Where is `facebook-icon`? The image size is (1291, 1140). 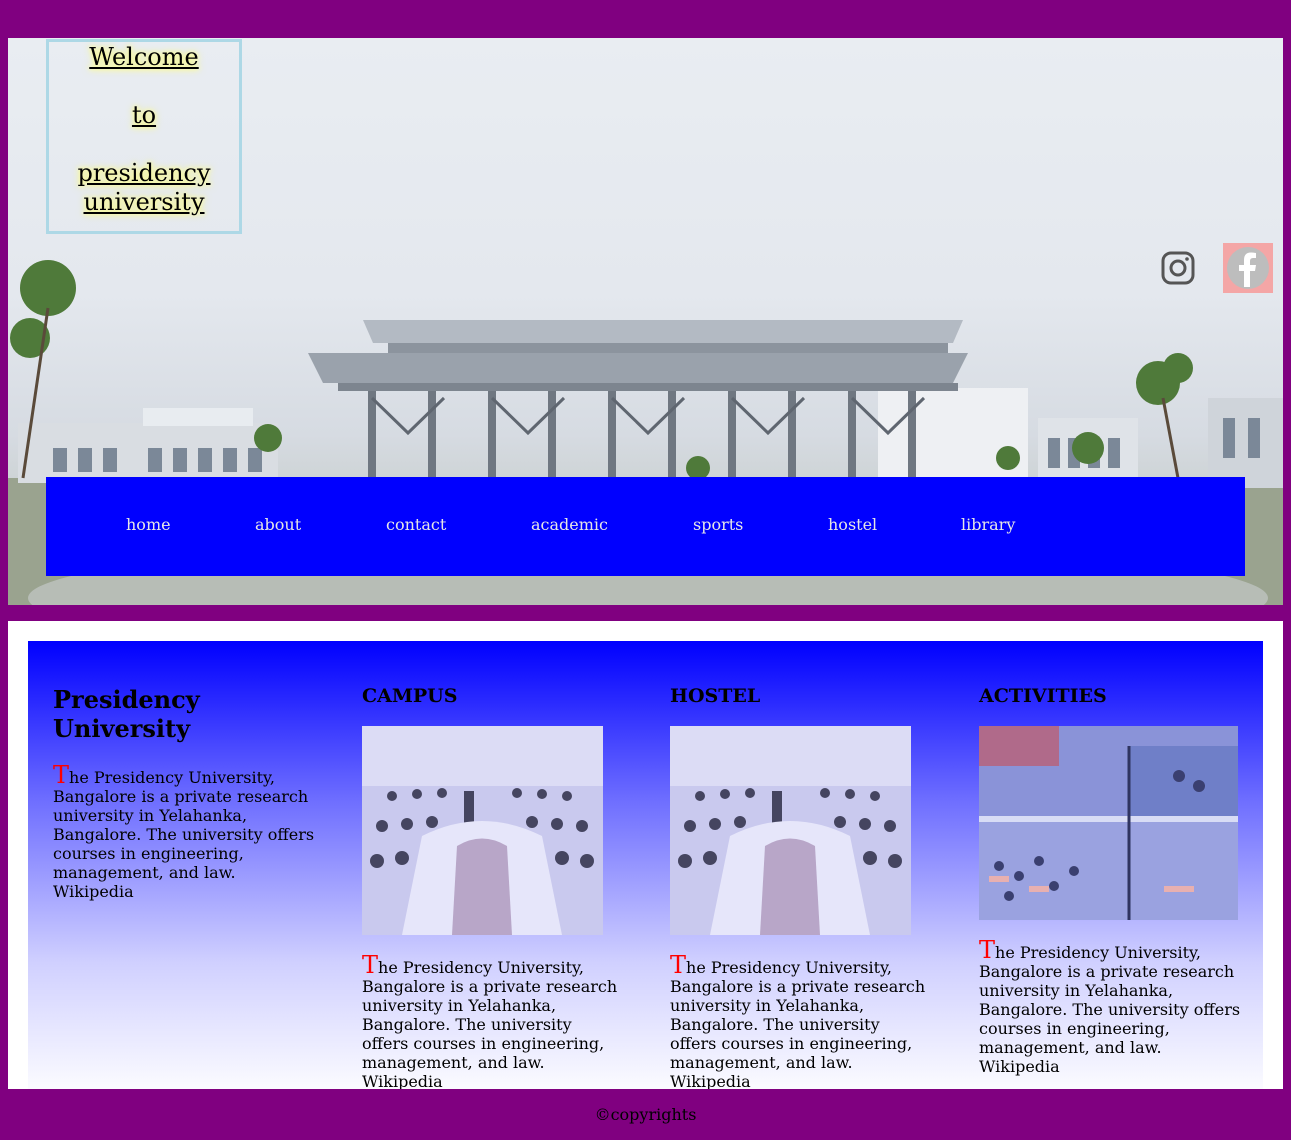 facebook-icon is located at coordinates (1248, 268).